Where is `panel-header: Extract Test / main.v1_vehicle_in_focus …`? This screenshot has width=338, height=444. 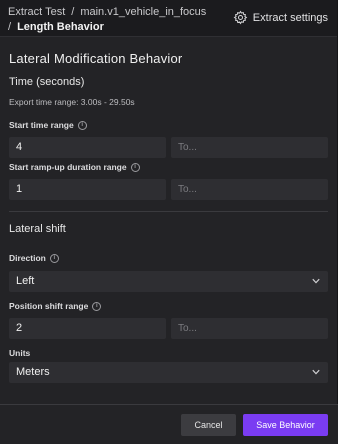
panel-header: Extract Test / main.v1_vehicle_in_focus … is located at coordinates (168, 18).